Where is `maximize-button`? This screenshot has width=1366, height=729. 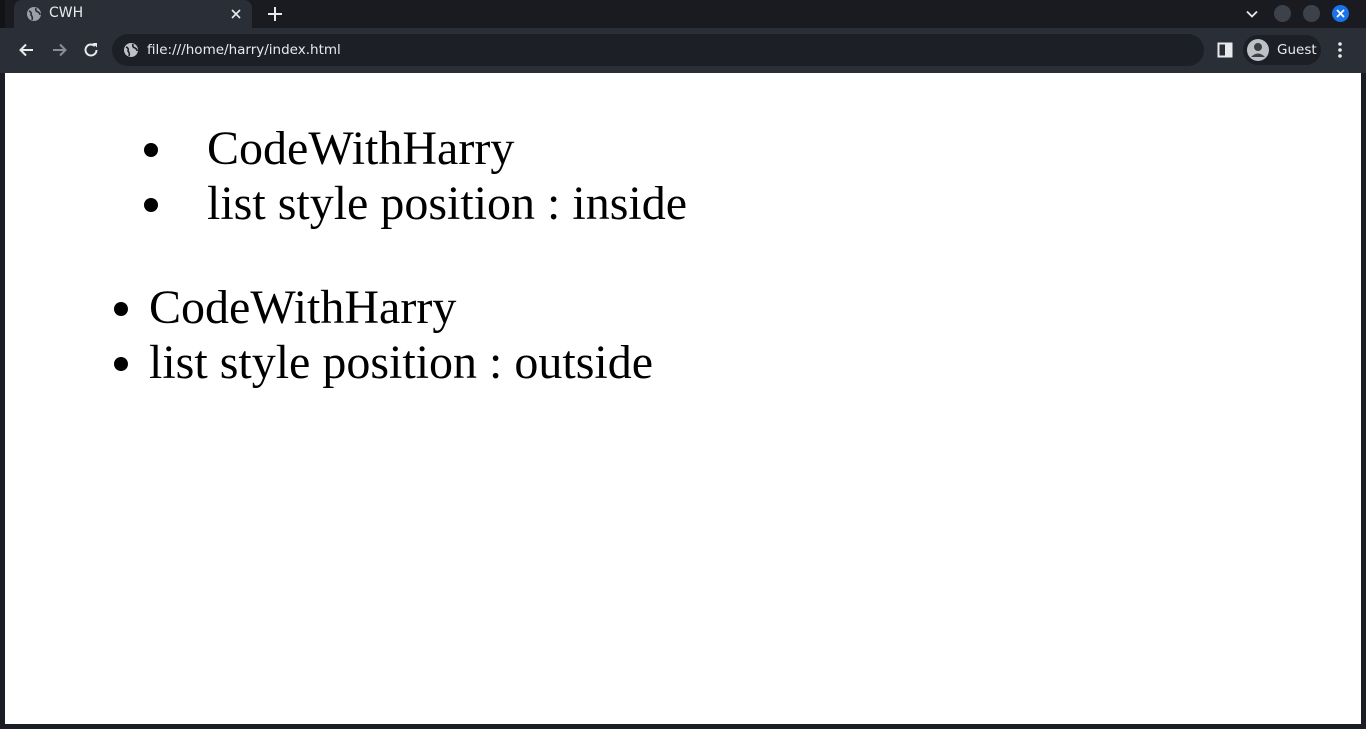 maximize-button is located at coordinates (1311, 13).